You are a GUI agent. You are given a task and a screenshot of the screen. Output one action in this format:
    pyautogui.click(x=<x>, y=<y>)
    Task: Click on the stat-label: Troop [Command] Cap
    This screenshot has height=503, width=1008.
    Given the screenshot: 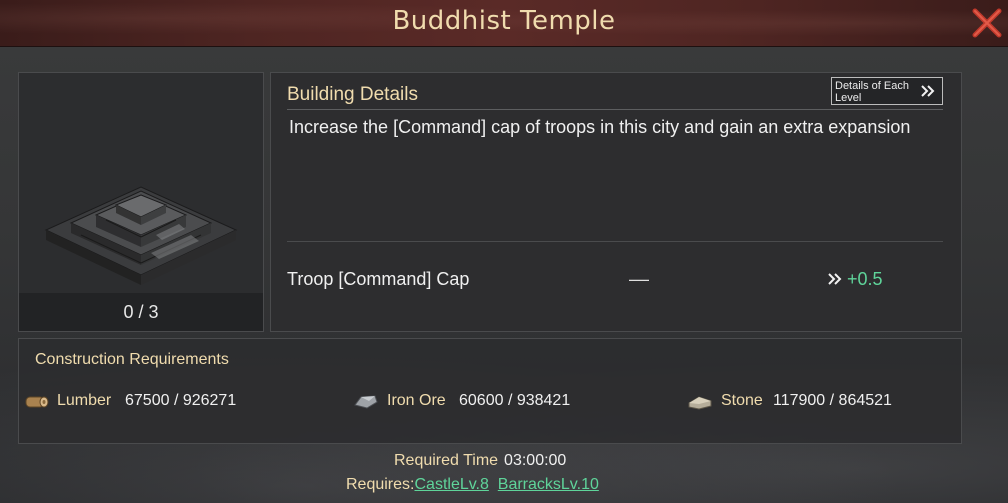 What is the action you would take?
    pyautogui.click(x=378, y=279)
    